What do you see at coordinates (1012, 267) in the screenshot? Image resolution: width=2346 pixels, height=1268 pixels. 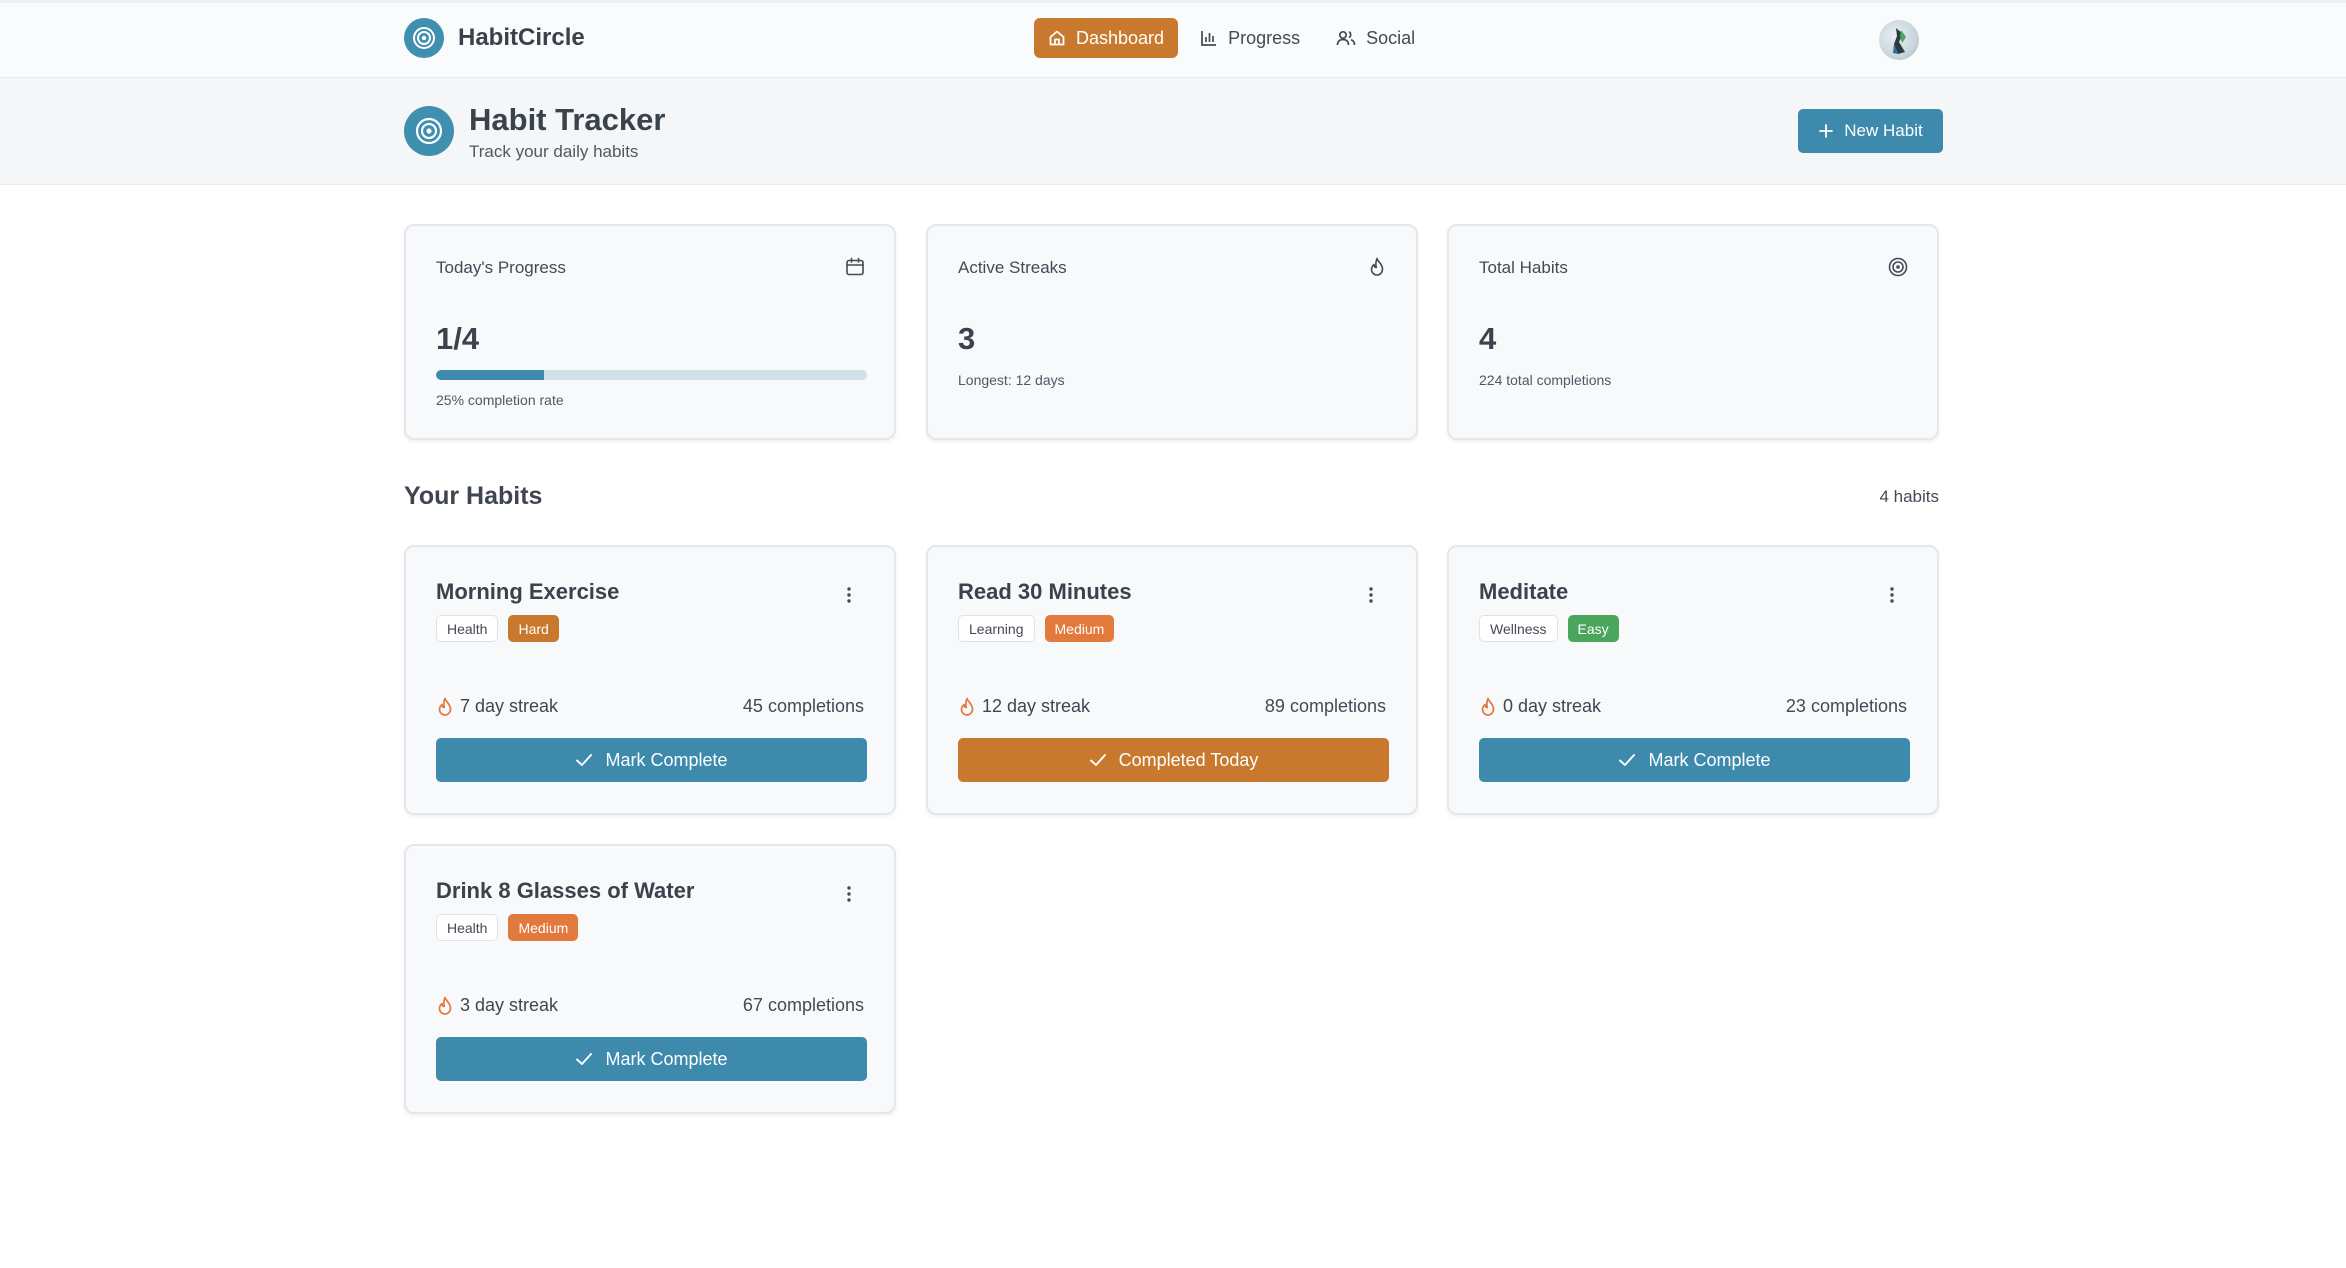 I see `stat-title: Active Streaks` at bounding box center [1012, 267].